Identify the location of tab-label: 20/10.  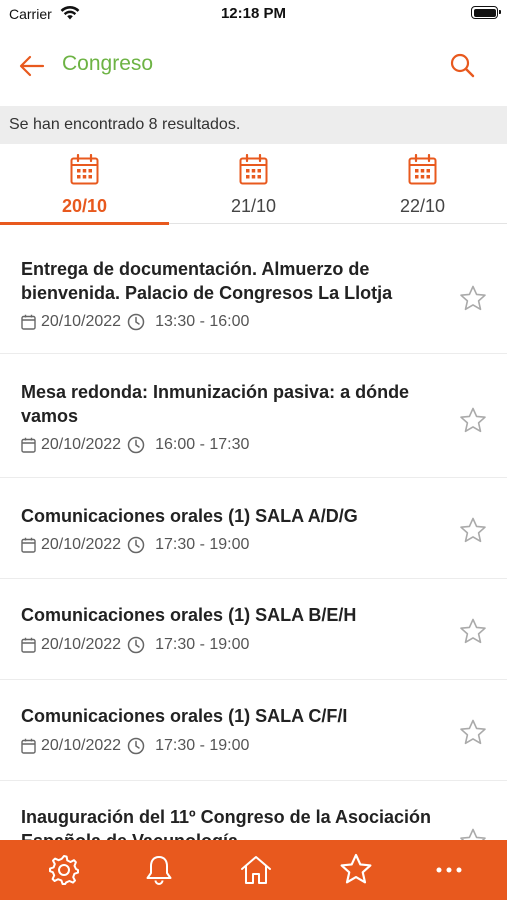
(84, 206).